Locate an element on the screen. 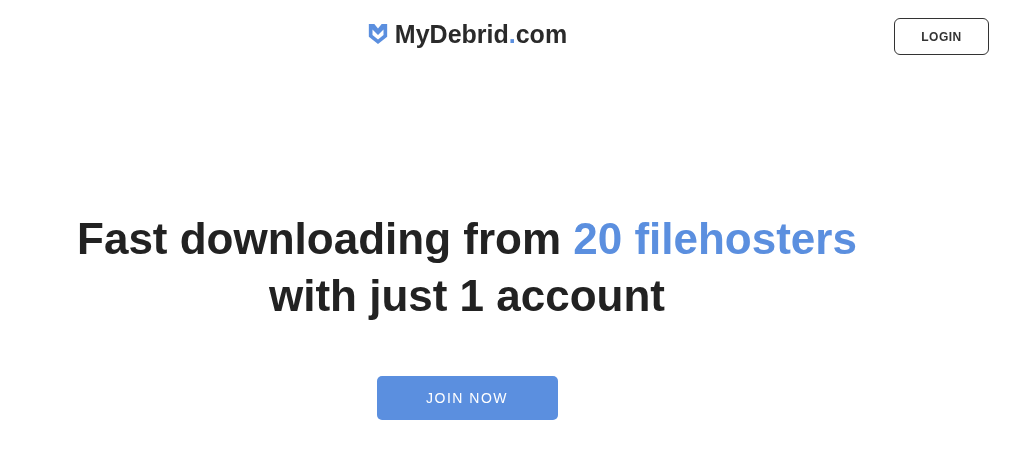 The width and height of the screenshot is (1024, 462). login-button: LOGIN is located at coordinates (941, 36).